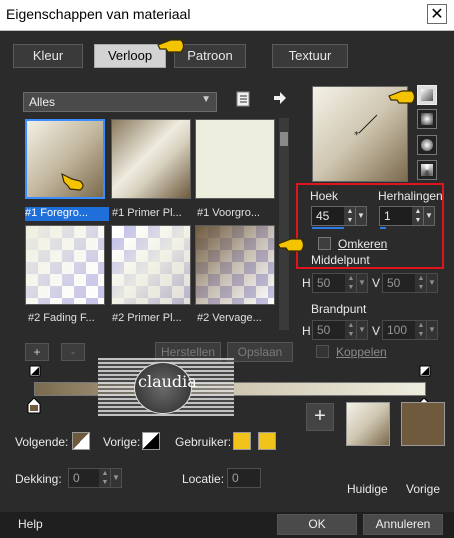 This screenshot has height=538, width=454. I want to click on help-button: Help, so click(30, 524).